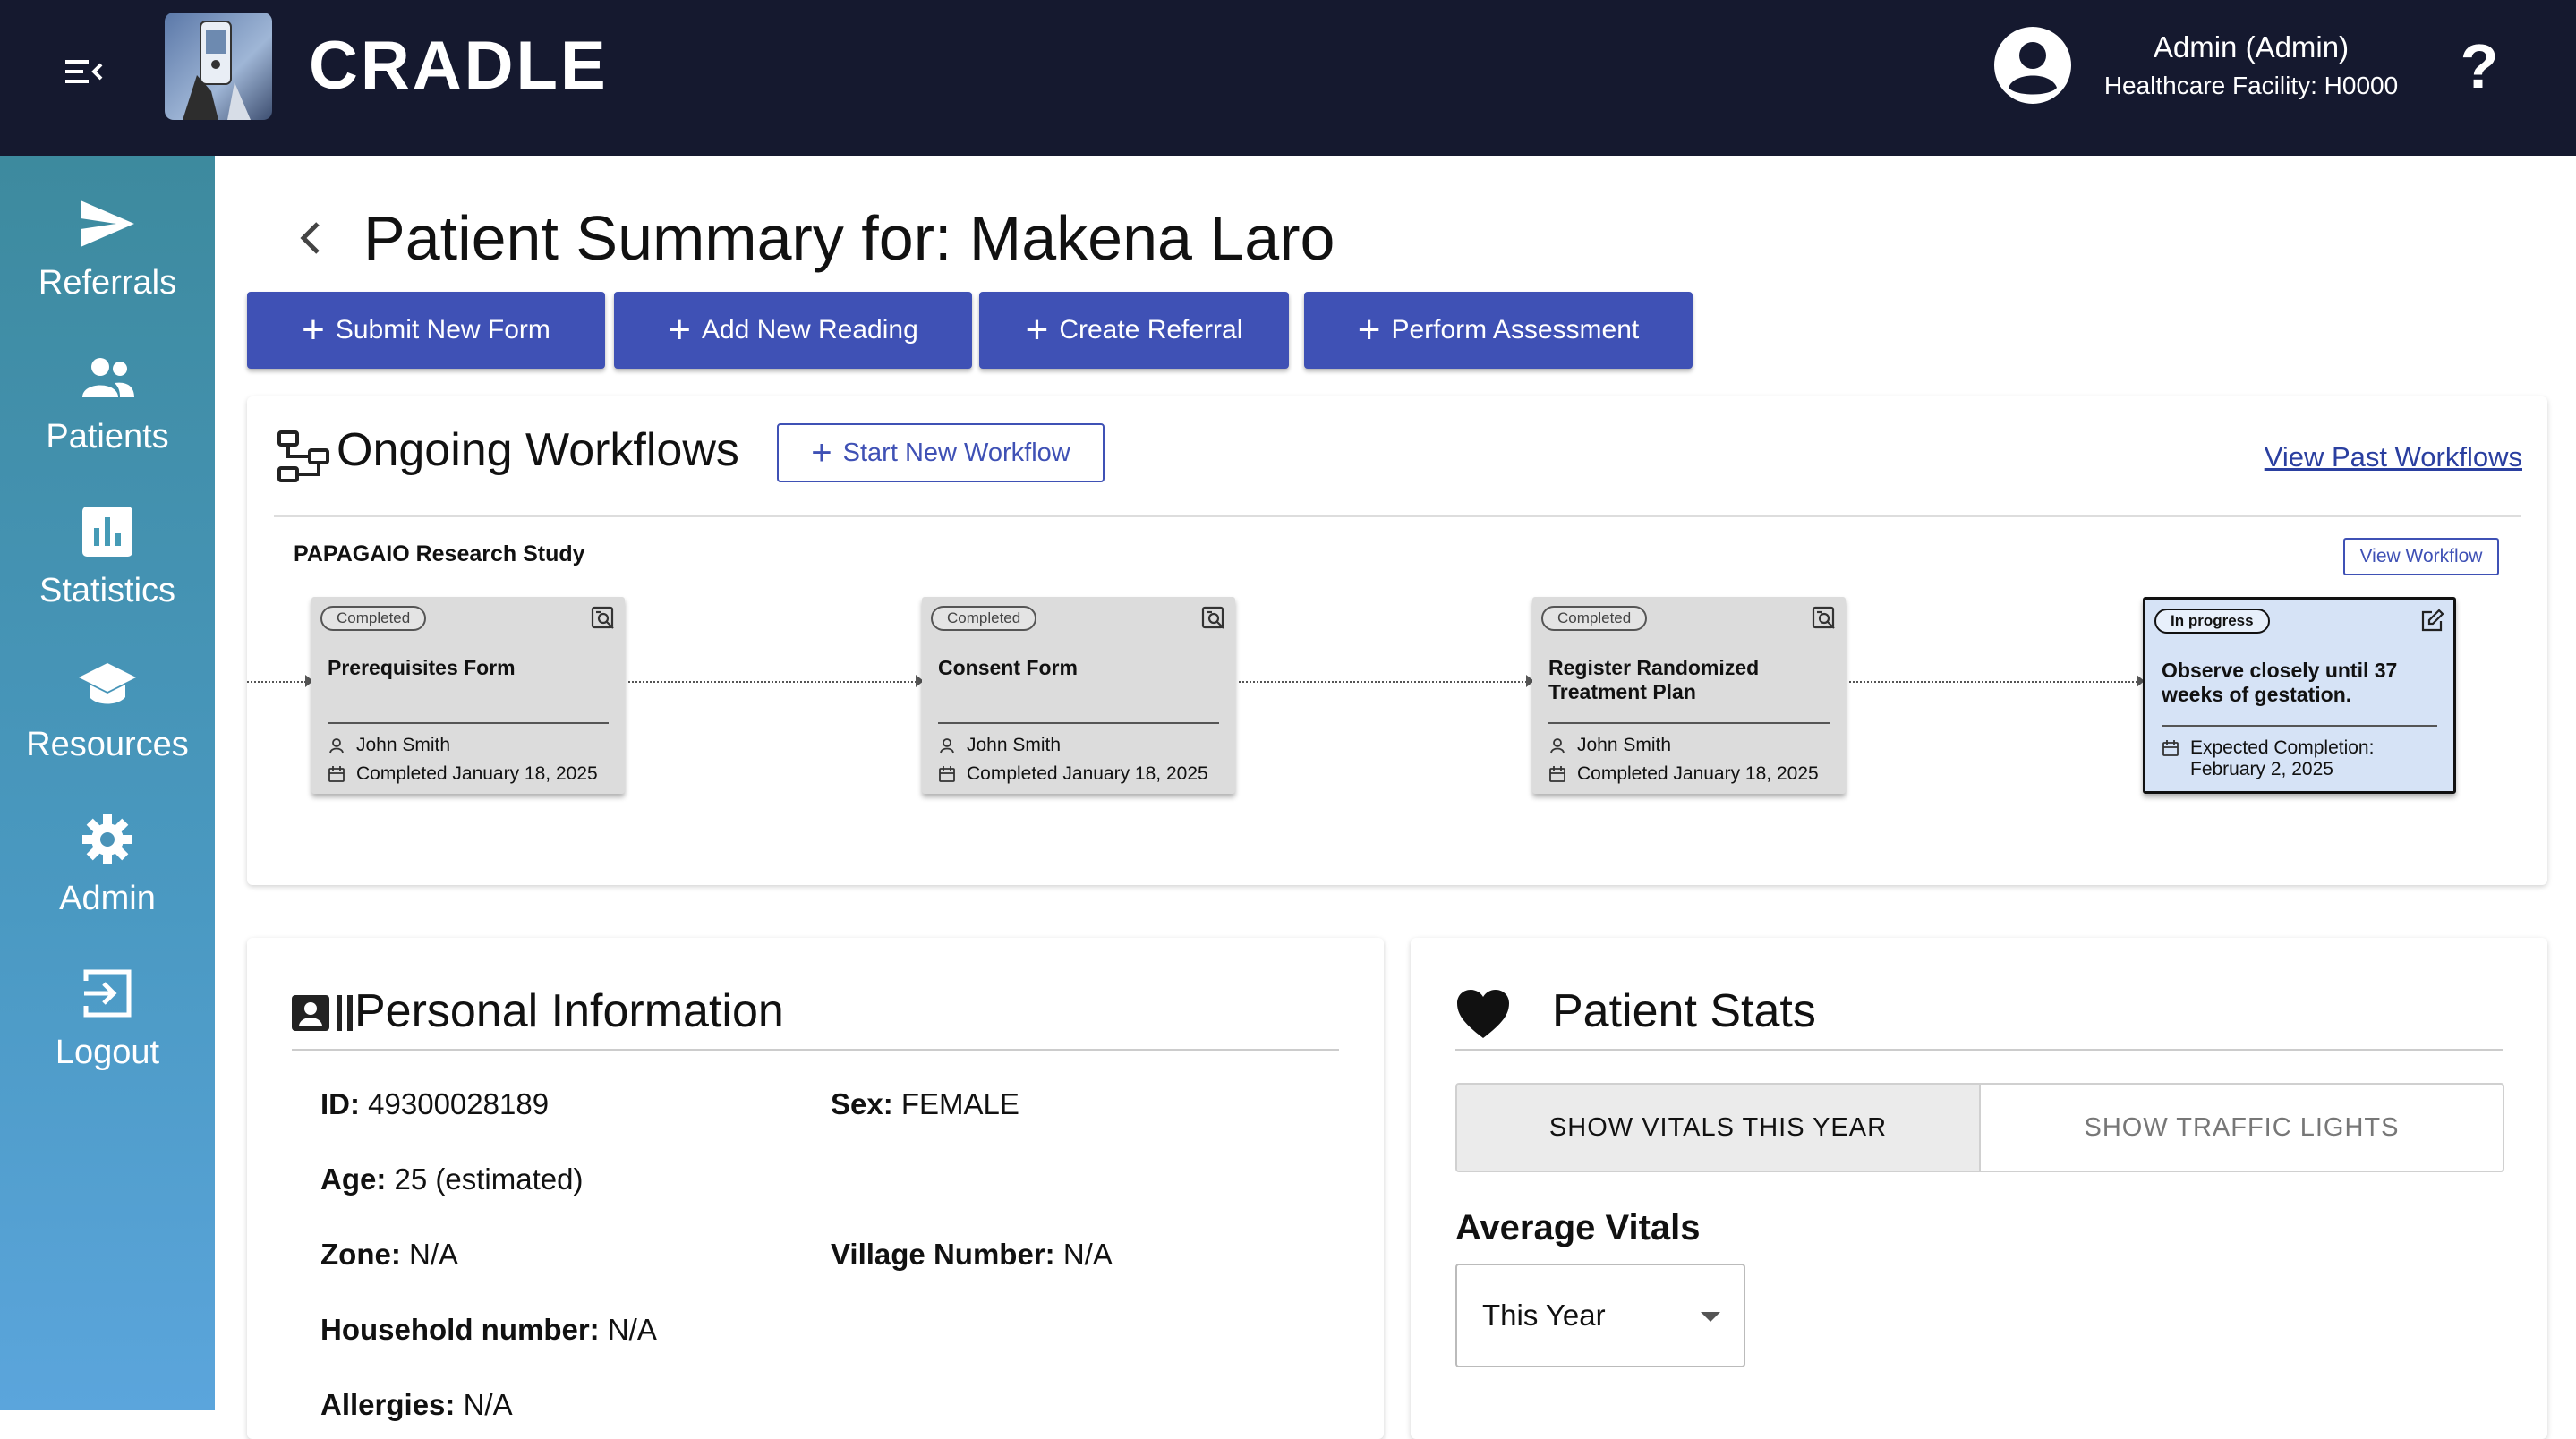 This screenshot has width=2576, height=1439. I want to click on step-name: Register Randomized Treatment Plan, so click(1654, 679).